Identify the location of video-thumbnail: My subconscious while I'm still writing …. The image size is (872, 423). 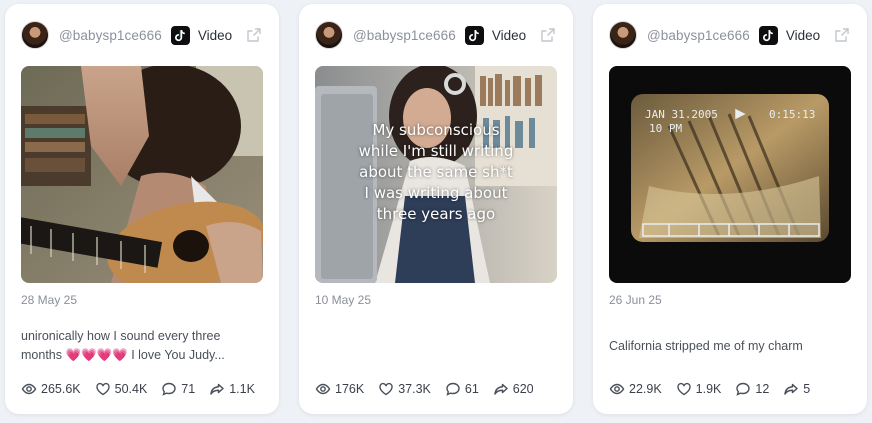
(436, 174).